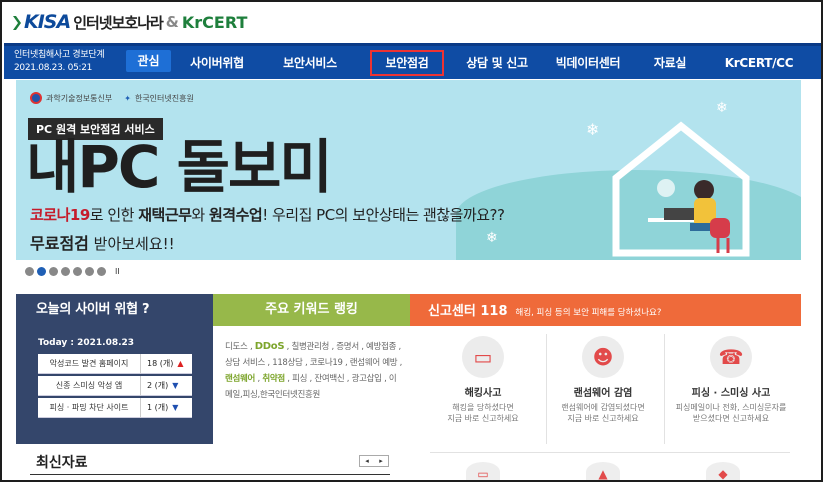 Image resolution: width=823 pixels, height=482 pixels. I want to click on monitor-alert-icon: ▭, so click(483, 357).